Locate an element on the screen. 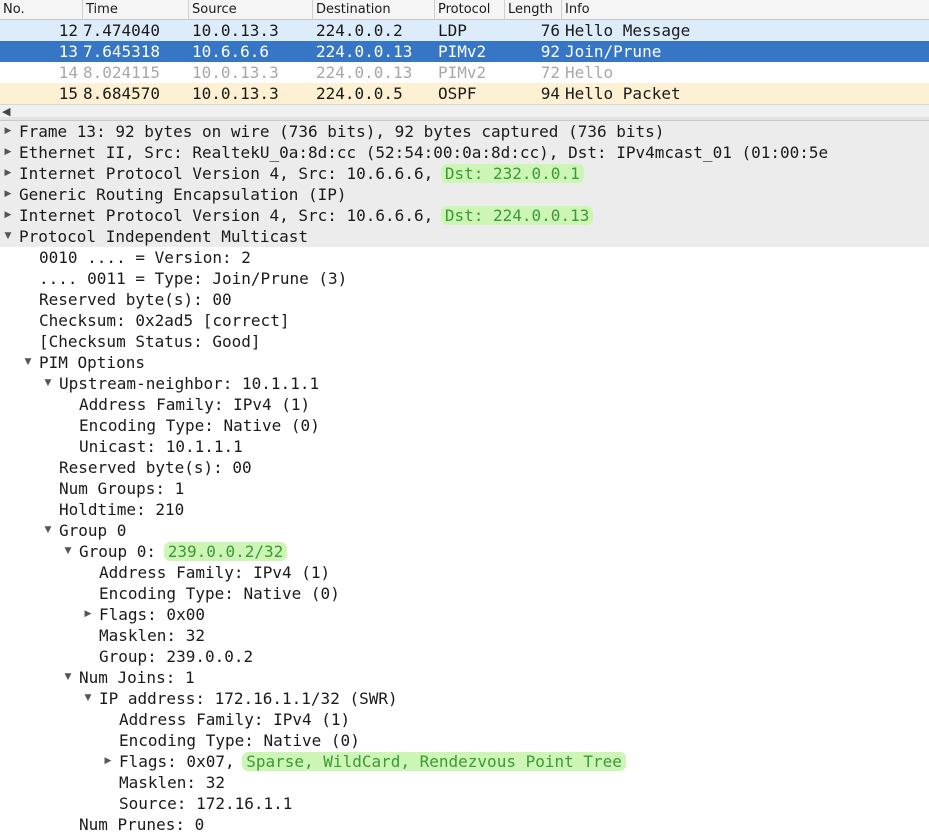  tree-item-ip-address: ▼ IP address: 172.16.1.1/32 (SWR) is located at coordinates (464, 698).